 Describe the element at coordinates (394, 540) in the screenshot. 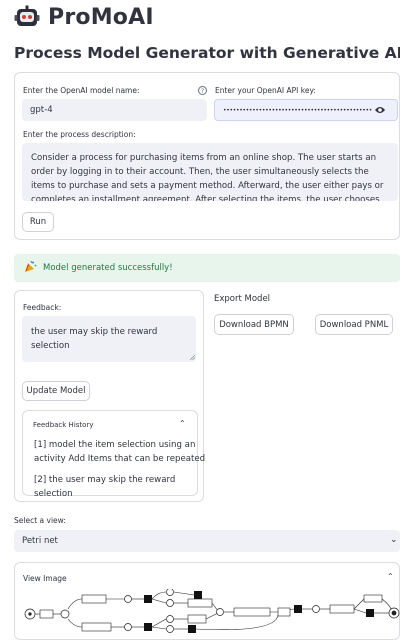

I see `chevron-down-icon: ⌄` at that location.